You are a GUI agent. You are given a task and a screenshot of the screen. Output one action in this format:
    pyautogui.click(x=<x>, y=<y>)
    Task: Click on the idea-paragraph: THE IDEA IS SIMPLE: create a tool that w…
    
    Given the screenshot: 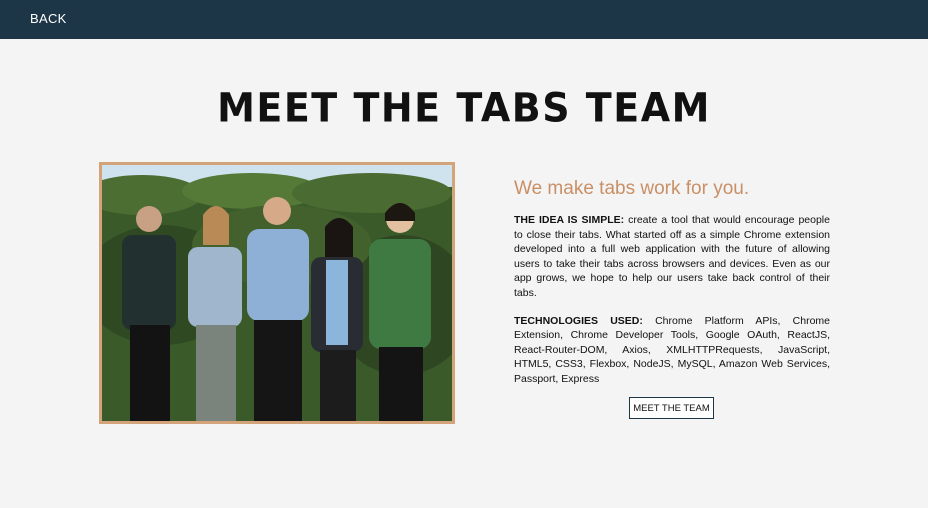 What is the action you would take?
    pyautogui.click(x=672, y=257)
    